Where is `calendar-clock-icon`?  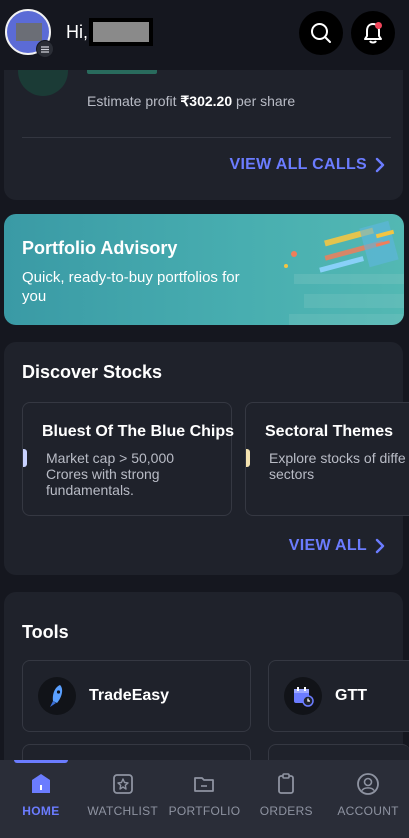
calendar-clock-icon is located at coordinates (303, 696).